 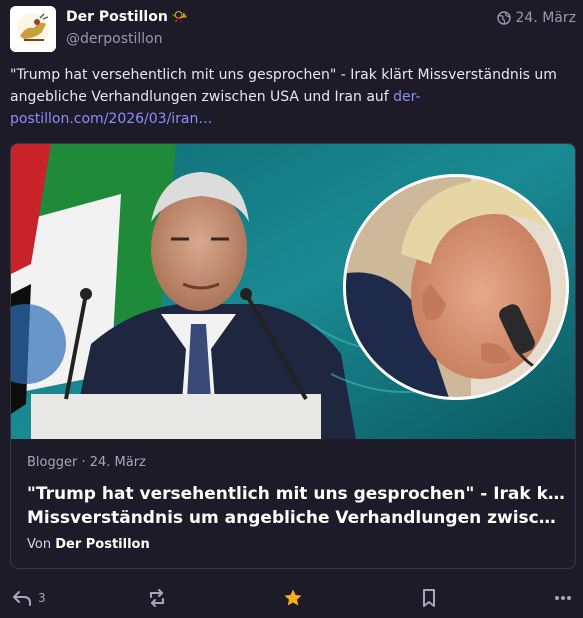 I want to click on bookmark-button, so click(x=429, y=598).